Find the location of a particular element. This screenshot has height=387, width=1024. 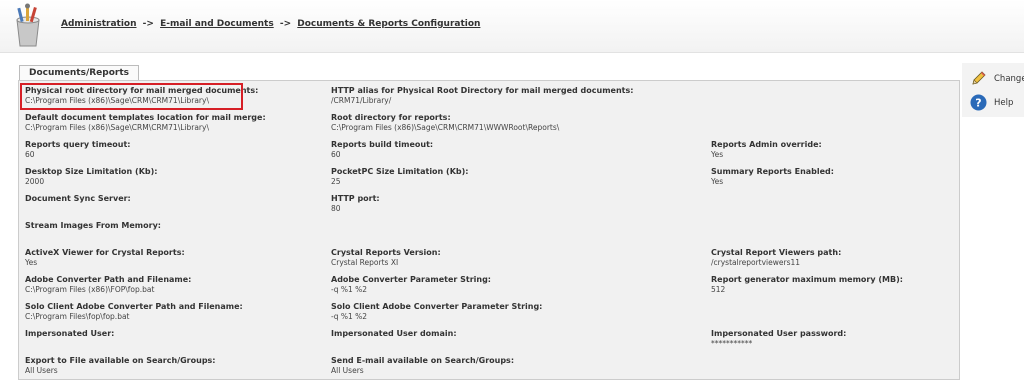

field-label: Reports build timeout: is located at coordinates (382, 144).